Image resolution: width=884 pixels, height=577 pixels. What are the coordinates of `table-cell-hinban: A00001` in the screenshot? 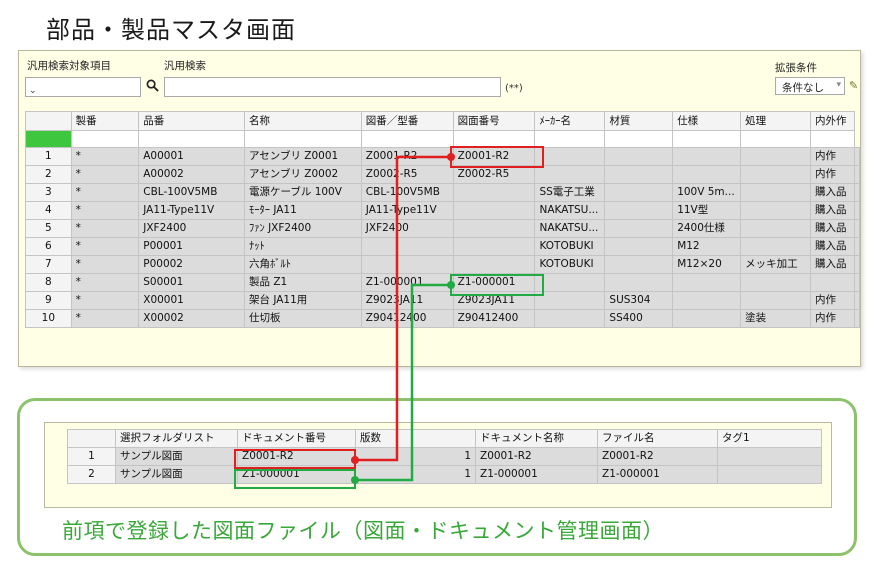 It's located at (191, 156).